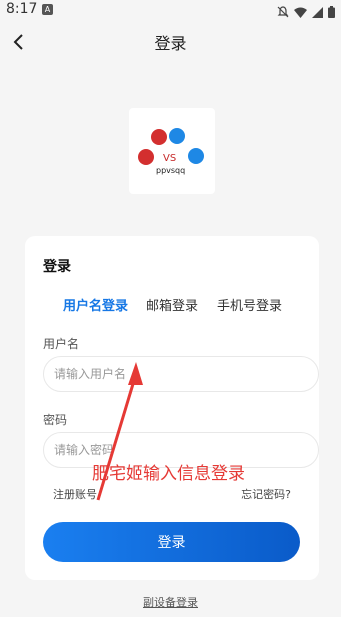 The image size is (341, 617). Describe the element at coordinates (170, 602) in the screenshot. I see `secondary-device-login-link: 副设备登录` at that location.